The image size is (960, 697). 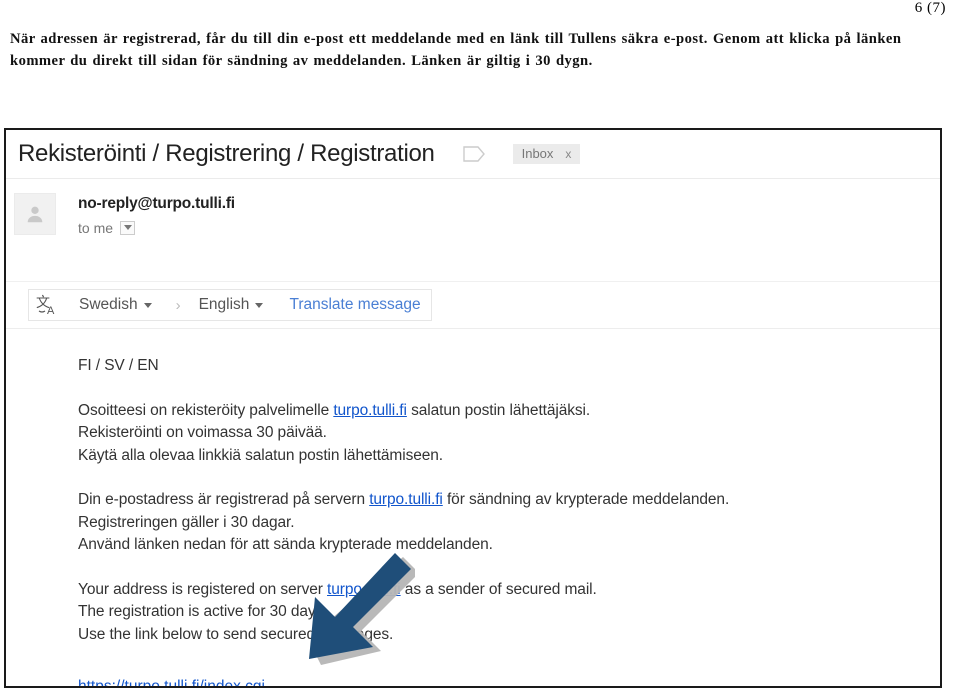 What do you see at coordinates (537, 153) in the screenshot?
I see `inbox-label-text: Inbox` at bounding box center [537, 153].